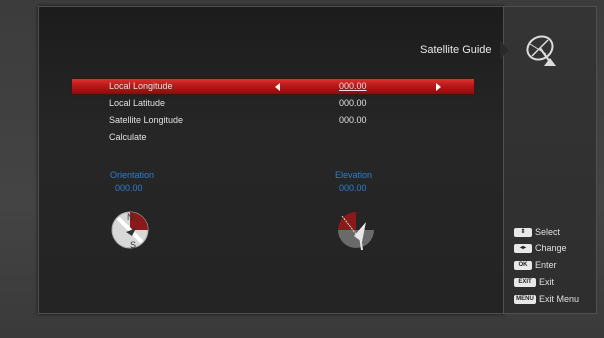 The image size is (604, 338). Describe the element at coordinates (132, 175) in the screenshot. I see `orientation-label: Orientation` at that location.